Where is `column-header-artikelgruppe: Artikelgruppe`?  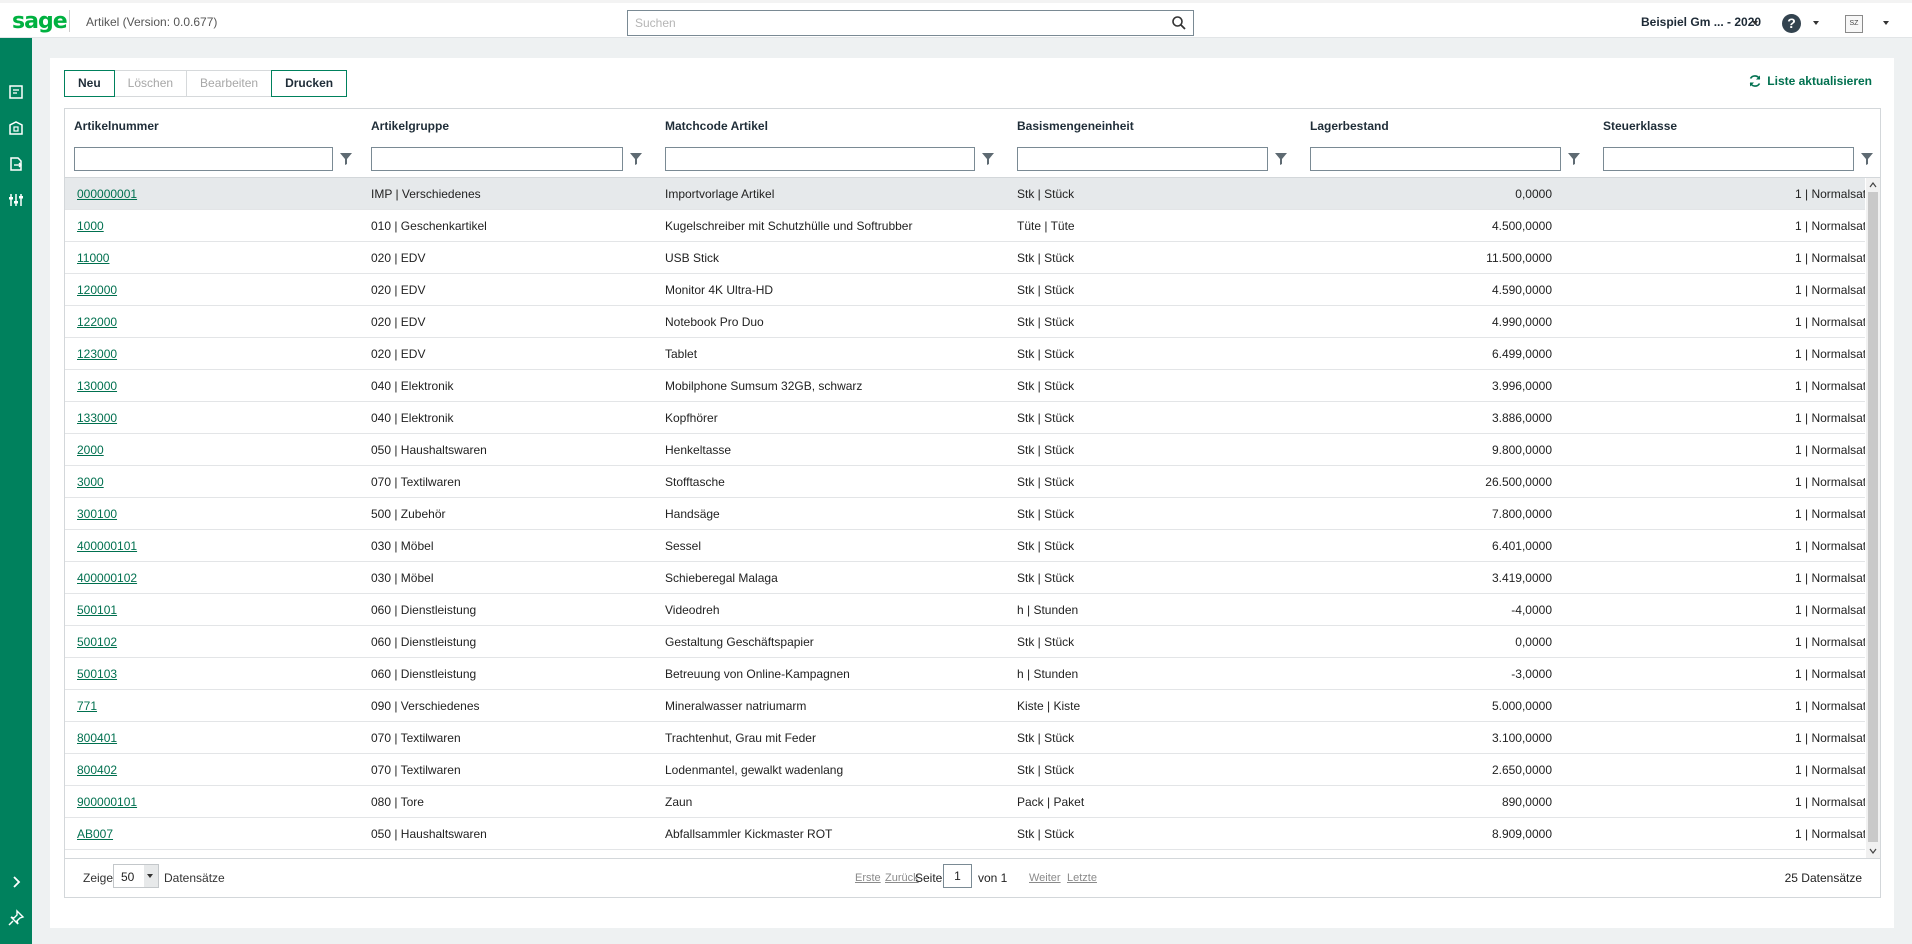
column-header-artikelgruppe: Artikelgruppe is located at coordinates (410, 126).